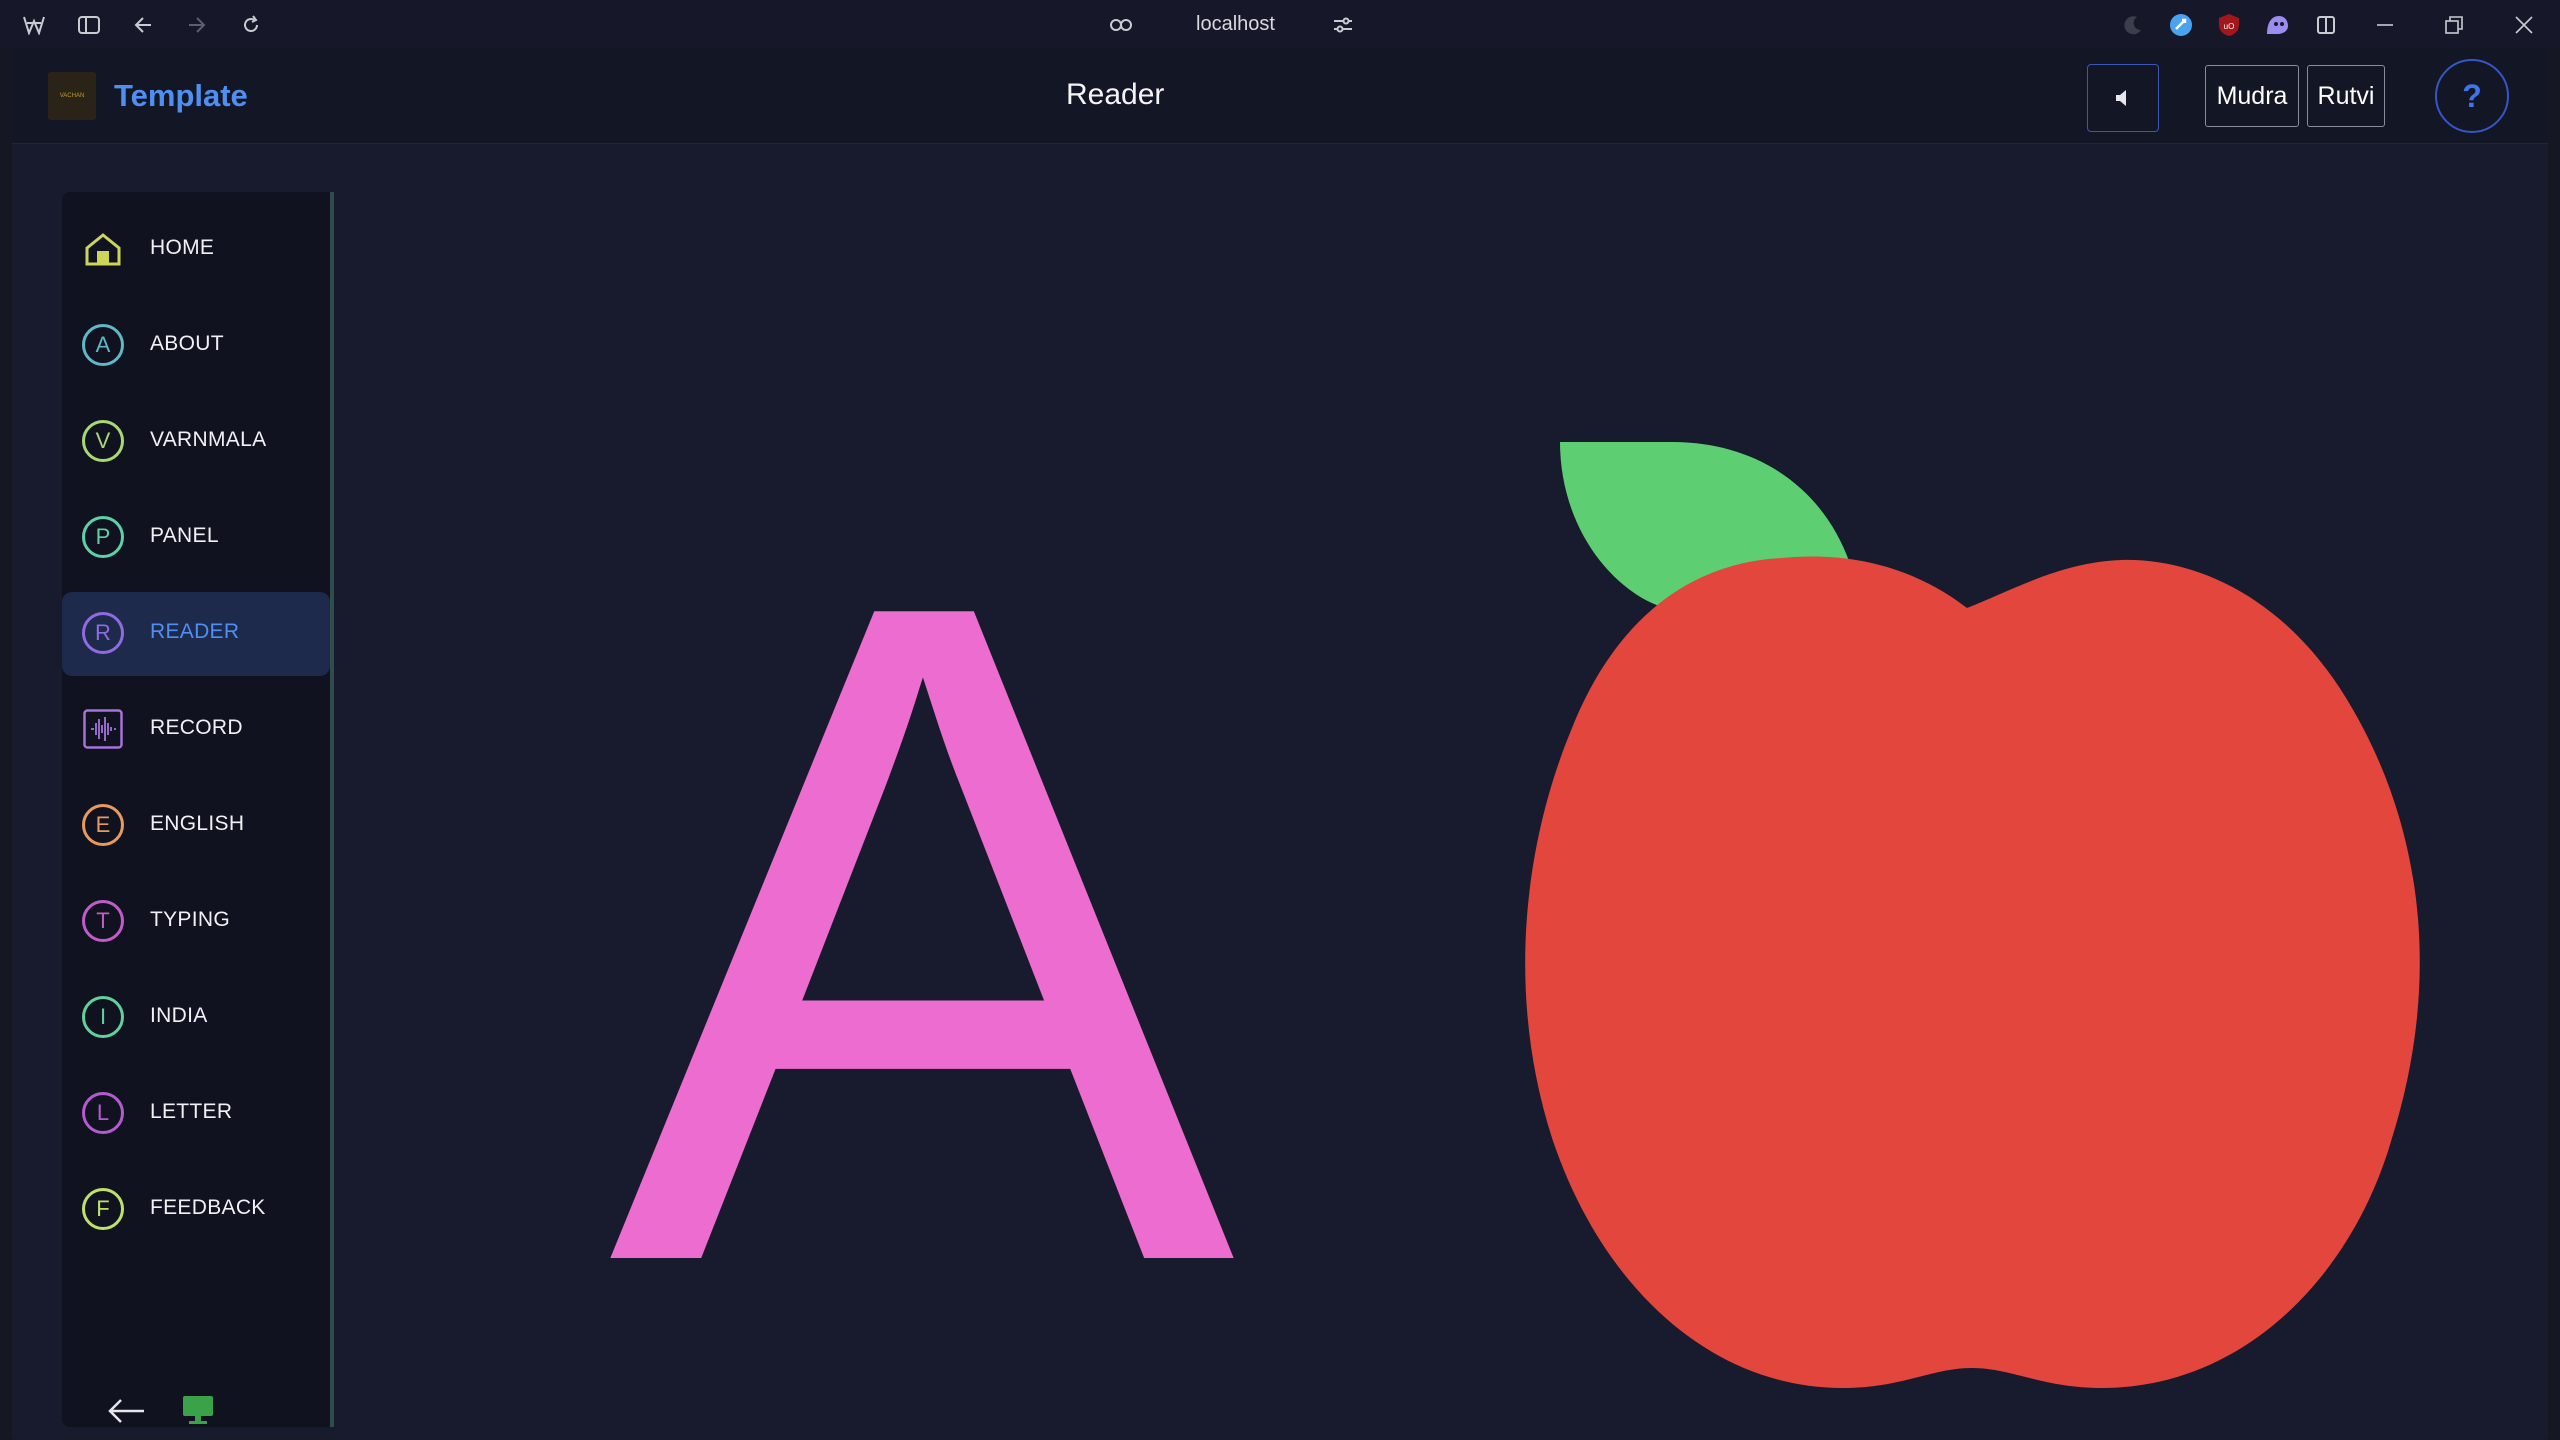  Describe the element at coordinates (103, 249) in the screenshot. I see `home-icon` at that location.